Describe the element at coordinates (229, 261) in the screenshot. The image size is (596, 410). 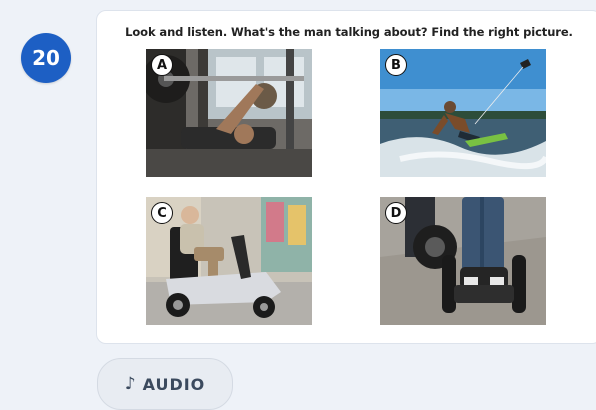
I see `option-c-picture: C` at that location.